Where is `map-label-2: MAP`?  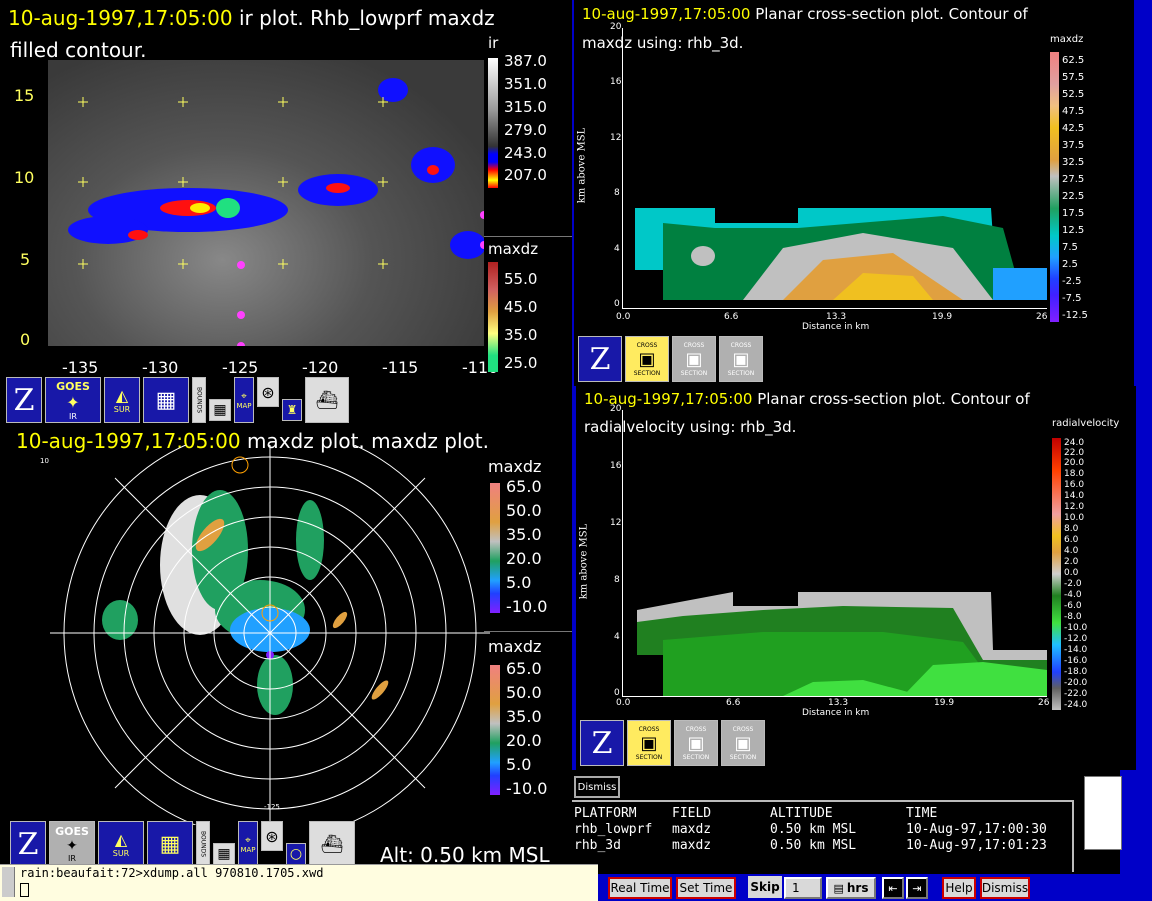
map-label-2: MAP is located at coordinates (248, 849).